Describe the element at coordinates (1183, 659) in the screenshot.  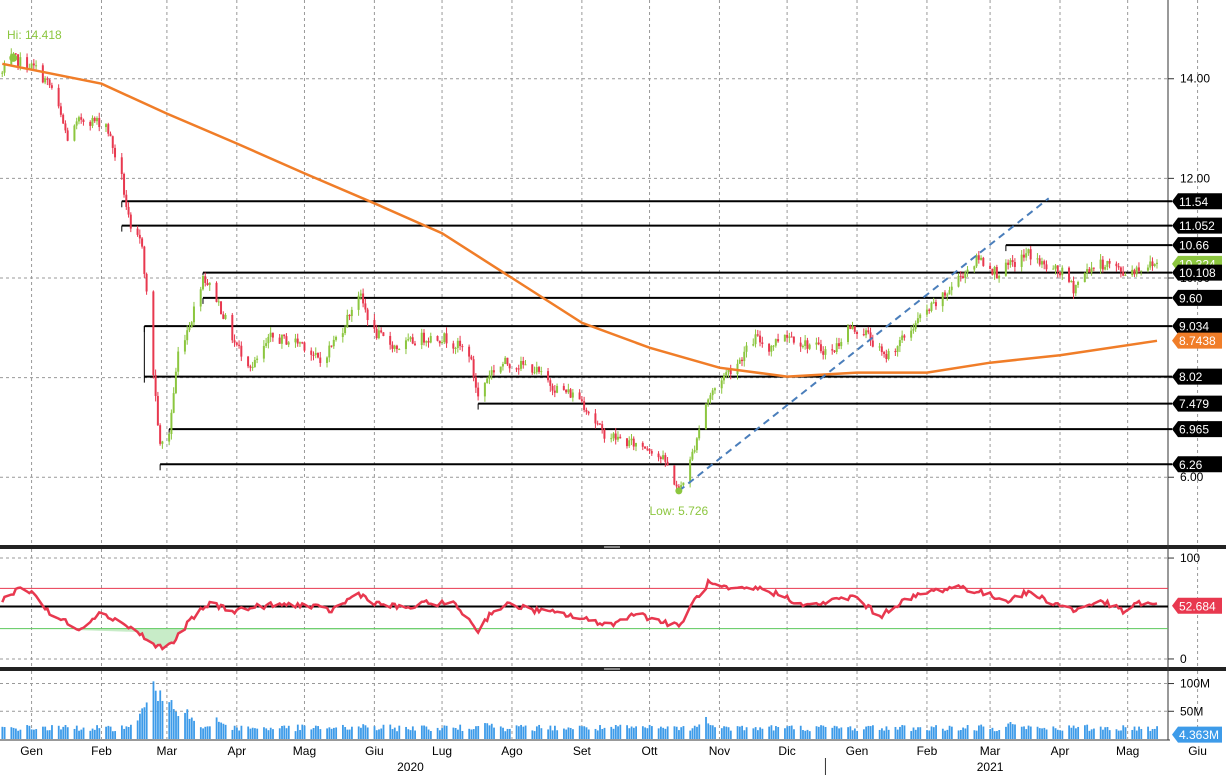
I see `rsi-tick-label: 0` at that location.